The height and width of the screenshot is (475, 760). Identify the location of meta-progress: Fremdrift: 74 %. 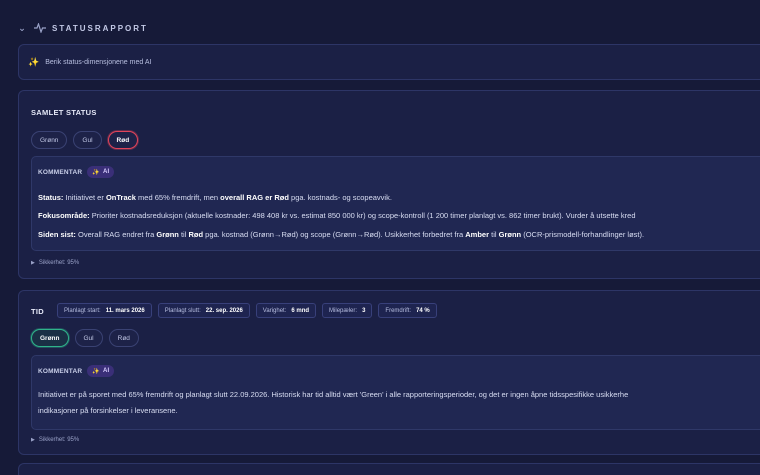
(407, 310).